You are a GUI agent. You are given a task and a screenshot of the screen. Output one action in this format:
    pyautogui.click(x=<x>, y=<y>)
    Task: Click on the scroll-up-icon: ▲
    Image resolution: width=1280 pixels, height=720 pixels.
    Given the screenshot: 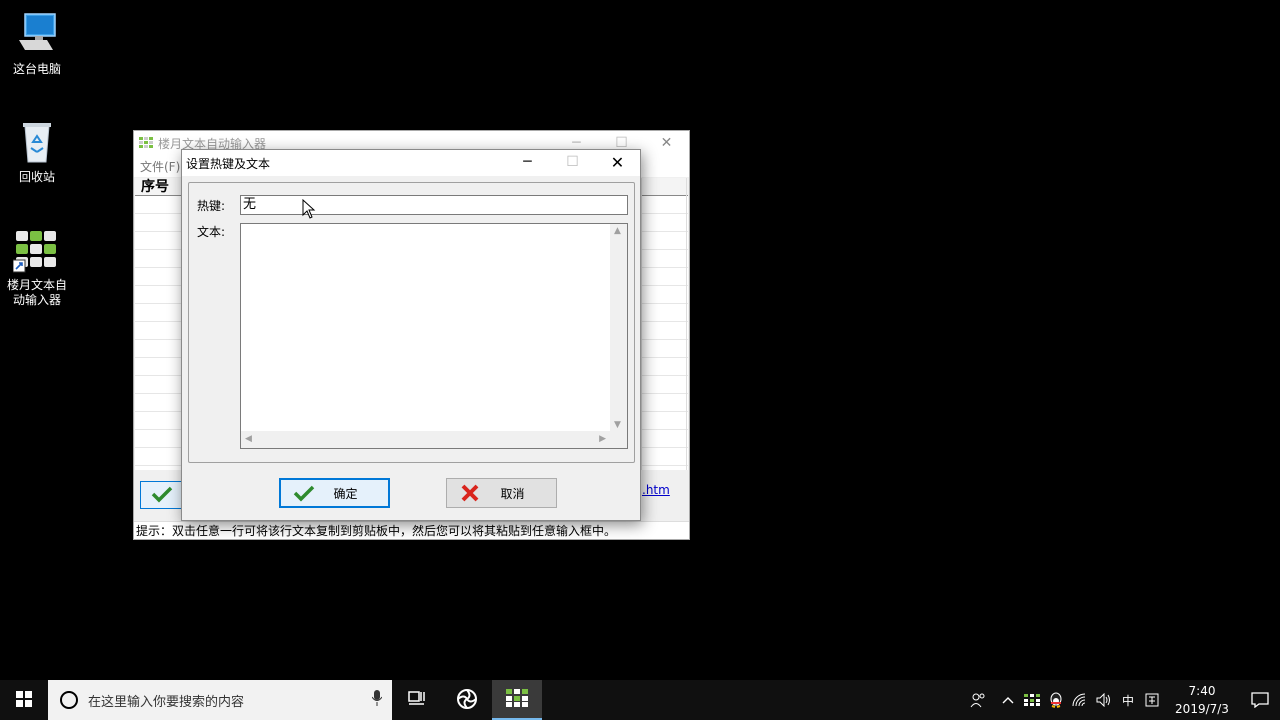 What is the action you would take?
    pyautogui.click(x=617, y=231)
    